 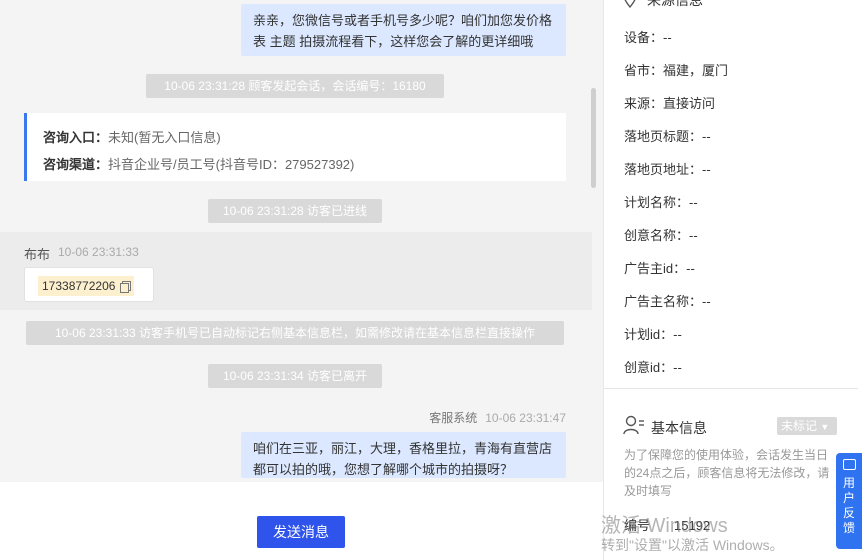 I want to click on source-info-title: 来源信息, so click(x=675, y=4).